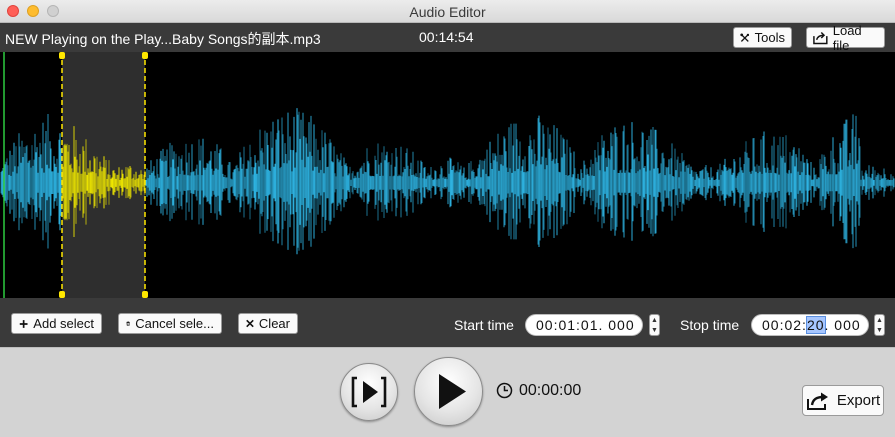 This screenshot has height=437, width=895. Describe the element at coordinates (145, 294) in the screenshot. I see `selection-end-handle-bottom` at that location.